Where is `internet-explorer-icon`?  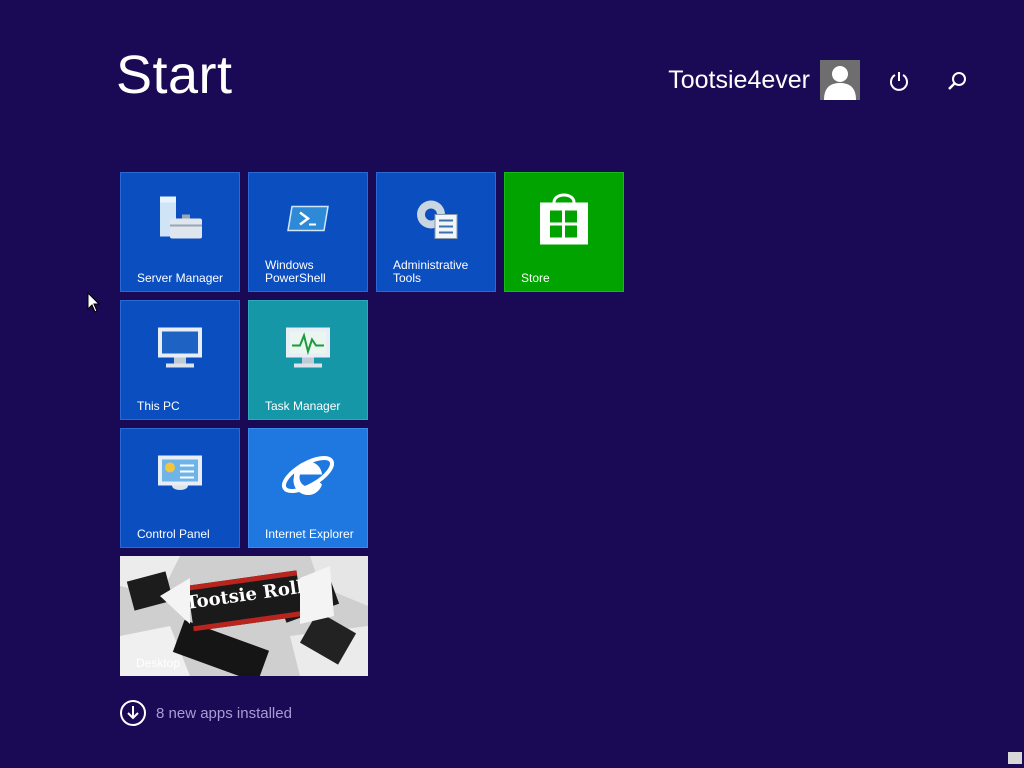 internet-explorer-icon is located at coordinates (308, 477).